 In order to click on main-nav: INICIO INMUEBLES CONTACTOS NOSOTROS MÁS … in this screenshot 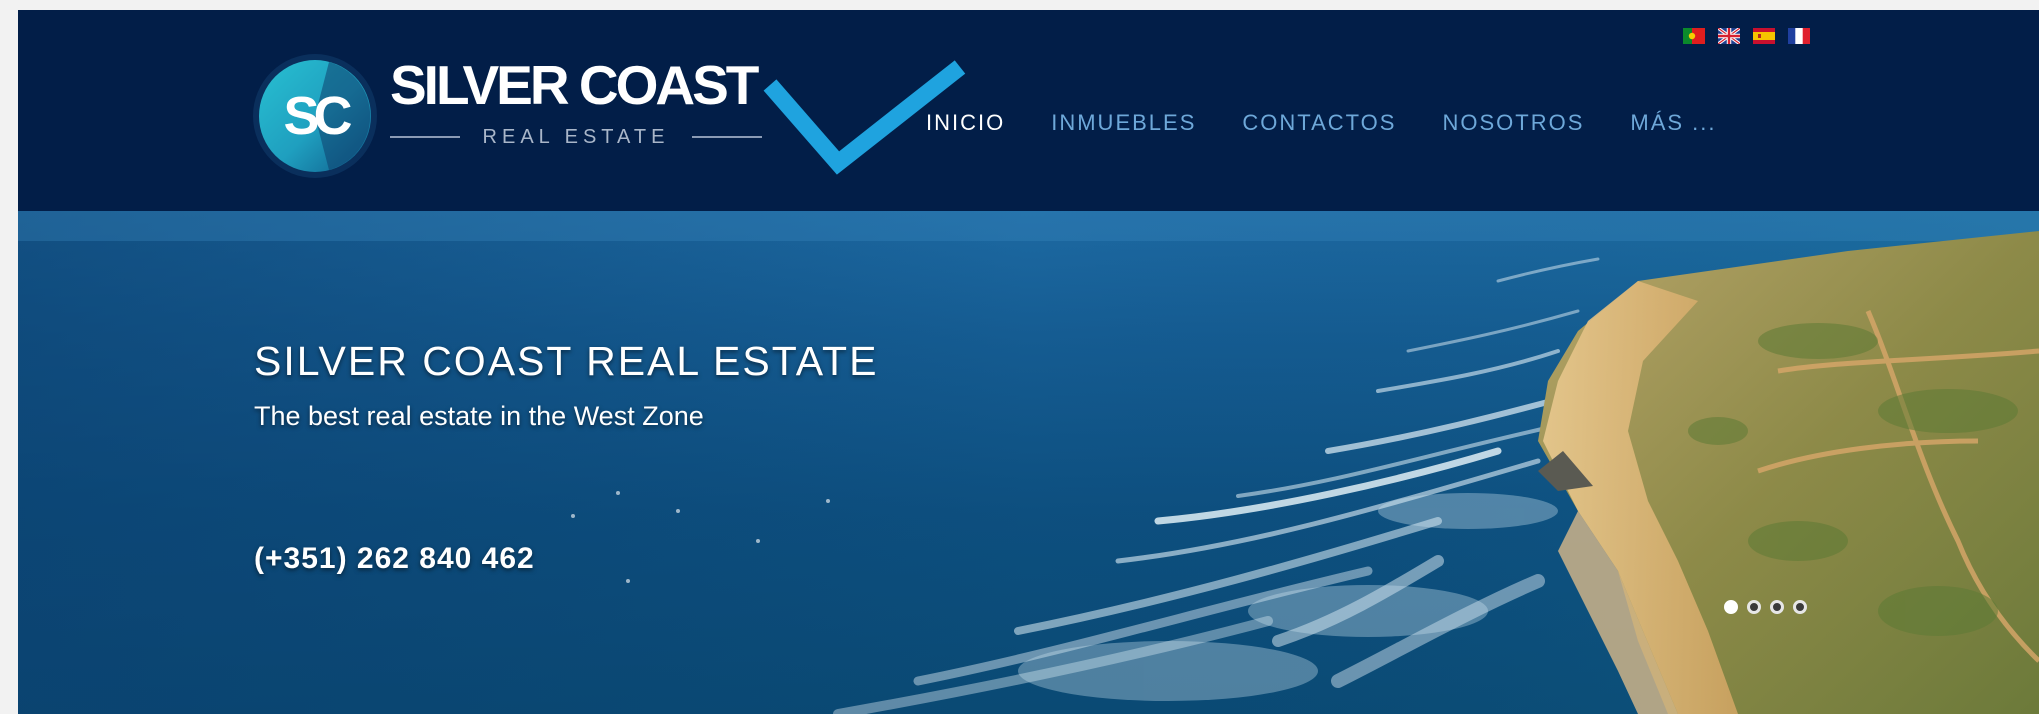, I will do `click(1344, 123)`.